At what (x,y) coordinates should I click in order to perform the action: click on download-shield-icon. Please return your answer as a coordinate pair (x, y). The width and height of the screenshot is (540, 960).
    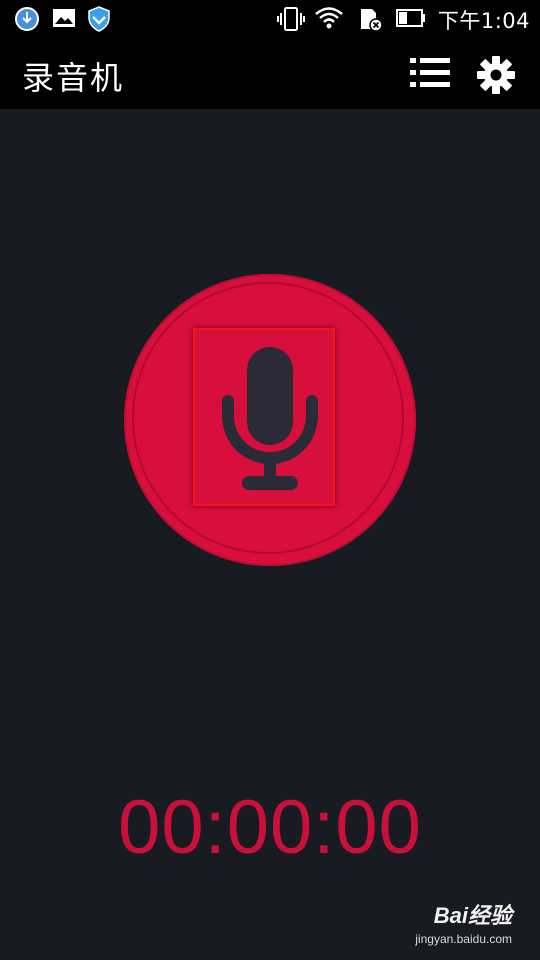
    Looking at the image, I should click on (27, 19).